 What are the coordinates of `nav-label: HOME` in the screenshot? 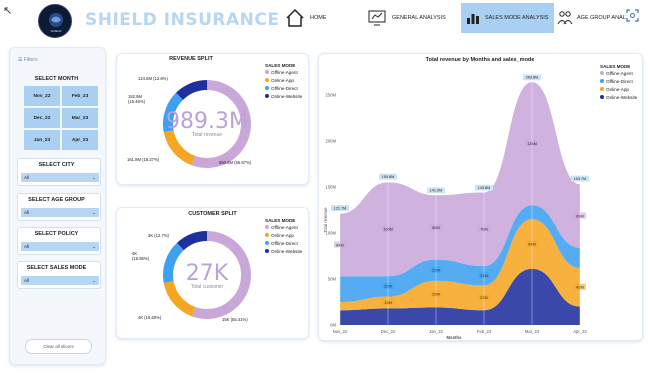 It's located at (318, 18).